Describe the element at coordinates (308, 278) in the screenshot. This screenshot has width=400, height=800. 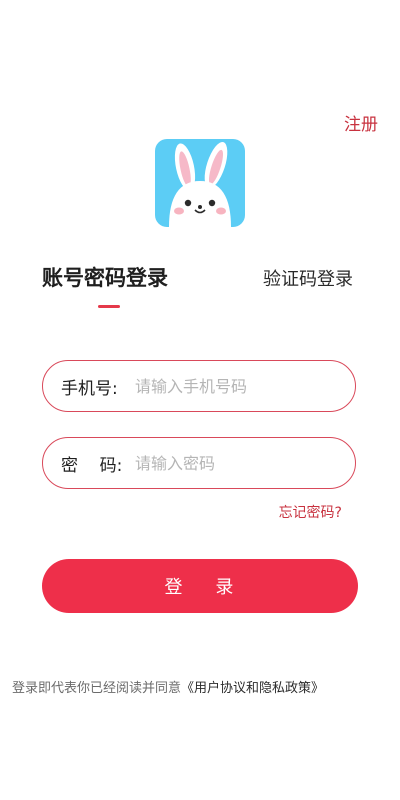
I see `tab-verification-code: 验证码登录` at that location.